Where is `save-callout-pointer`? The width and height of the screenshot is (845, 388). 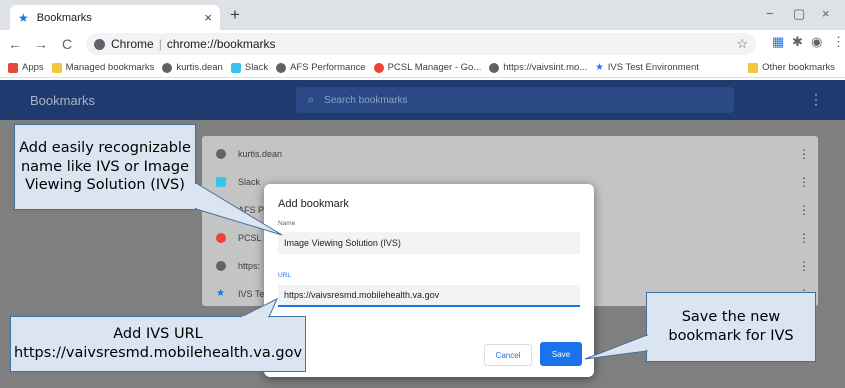 save-callout-pointer is located at coordinates (616, 347).